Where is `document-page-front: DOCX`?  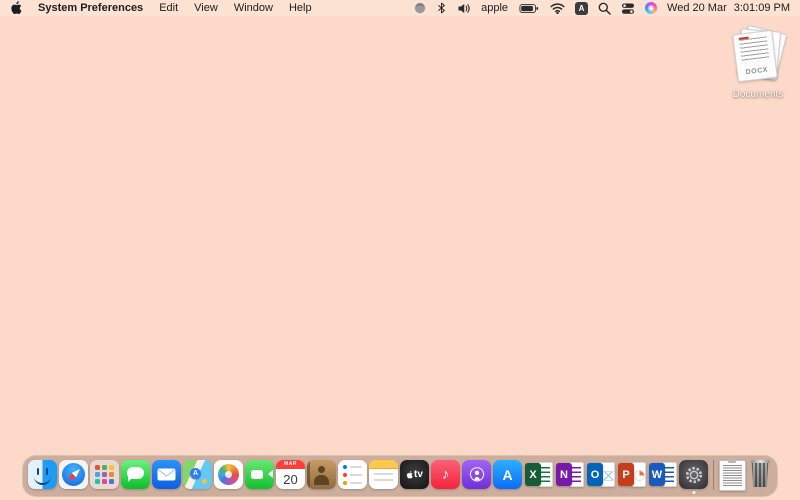 document-page-front: DOCX is located at coordinates (755, 56).